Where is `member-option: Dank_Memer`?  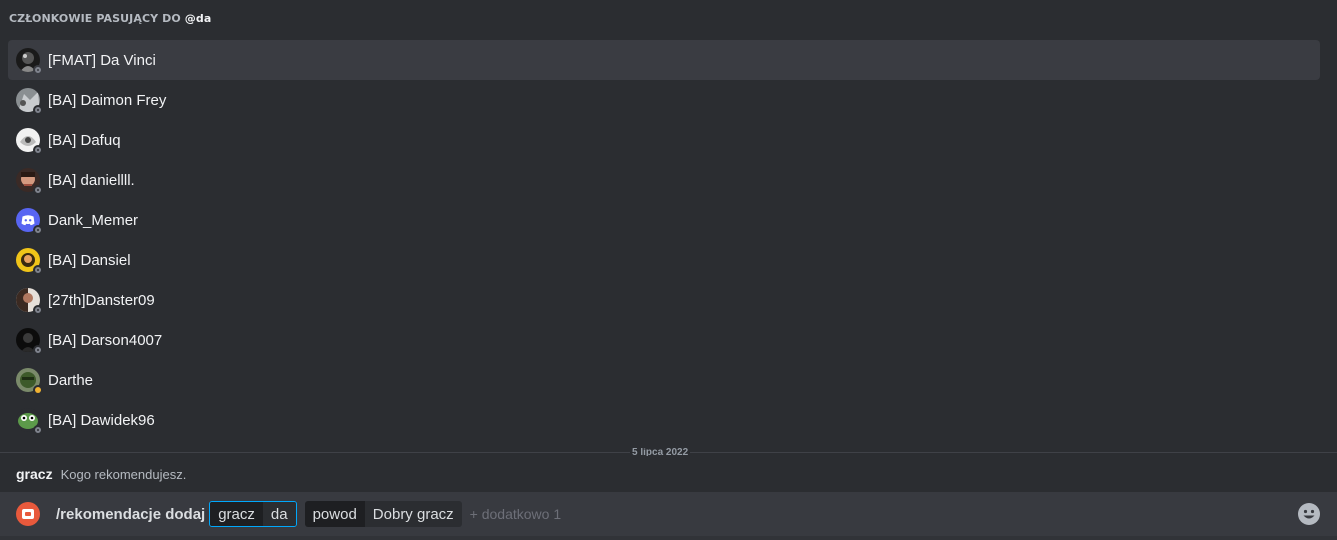
member-option: Dank_Memer is located at coordinates (664, 220).